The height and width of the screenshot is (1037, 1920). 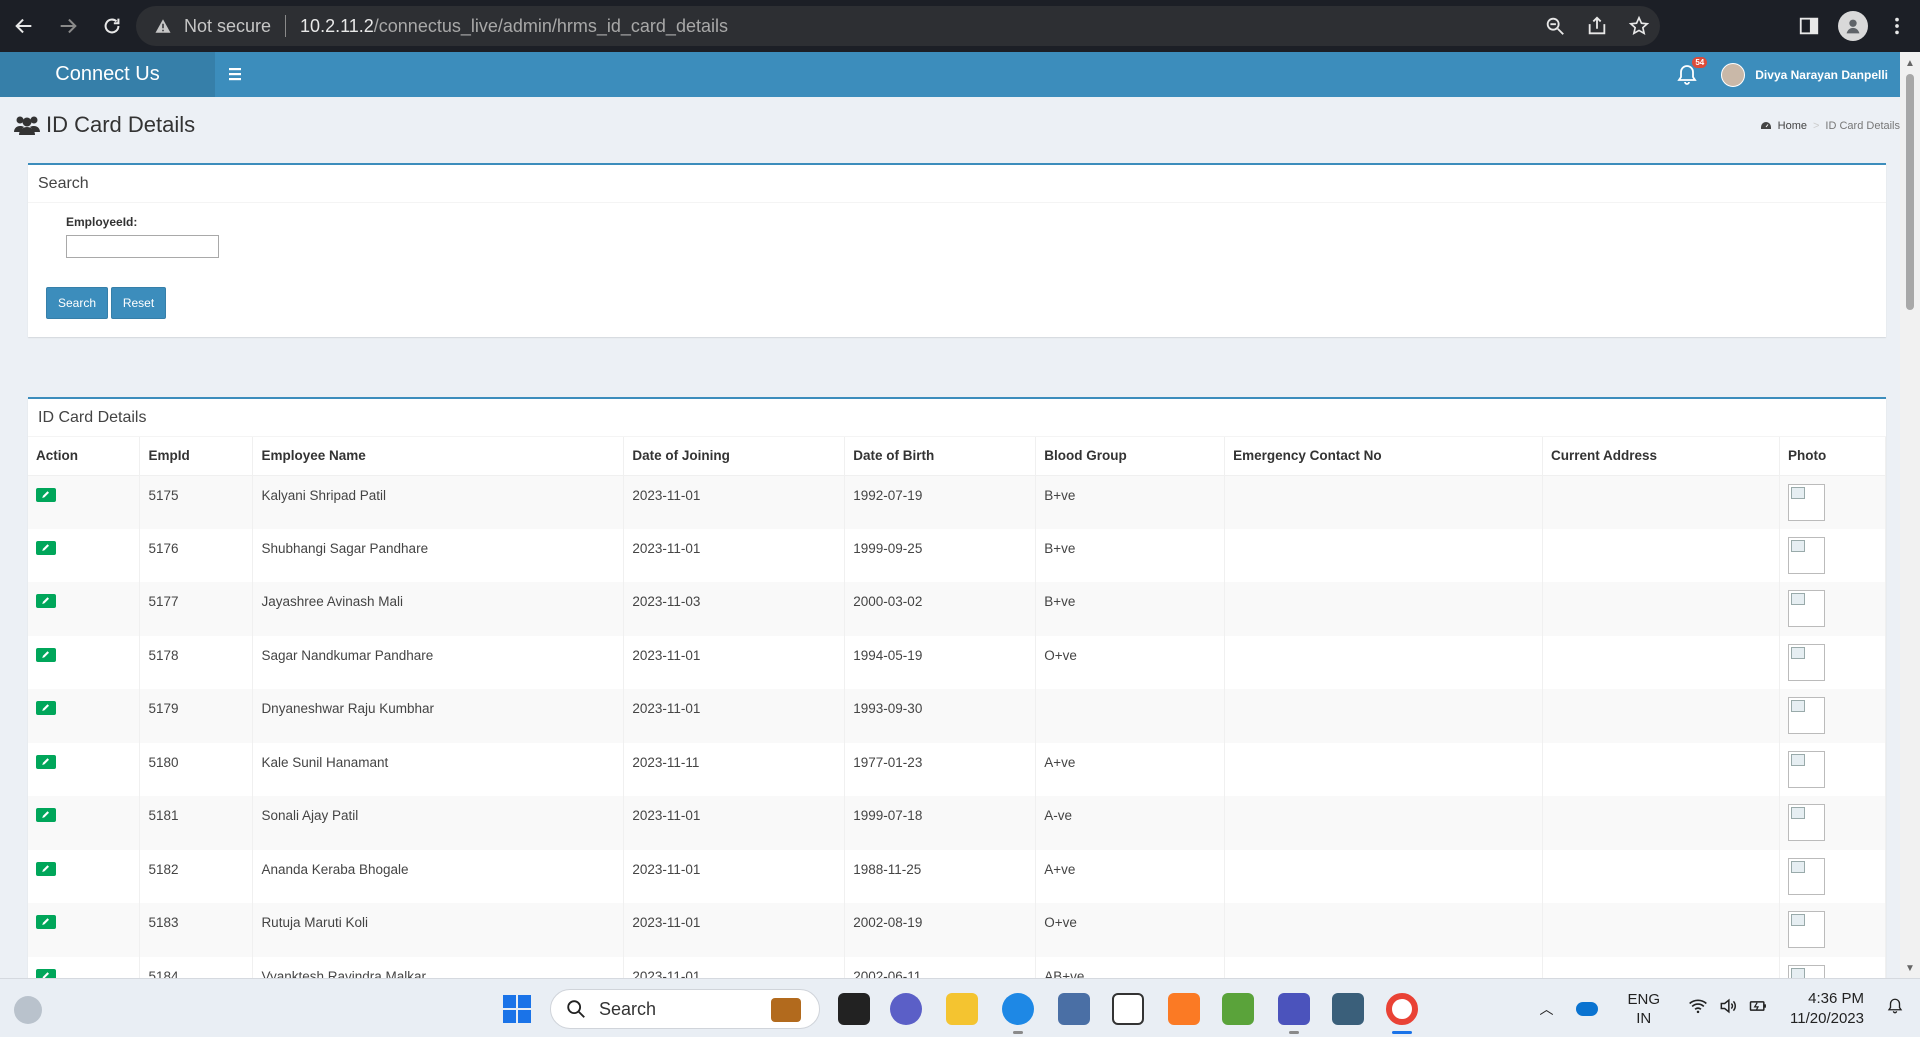 I want to click on meet-app-icon, so click(x=906, y=1009).